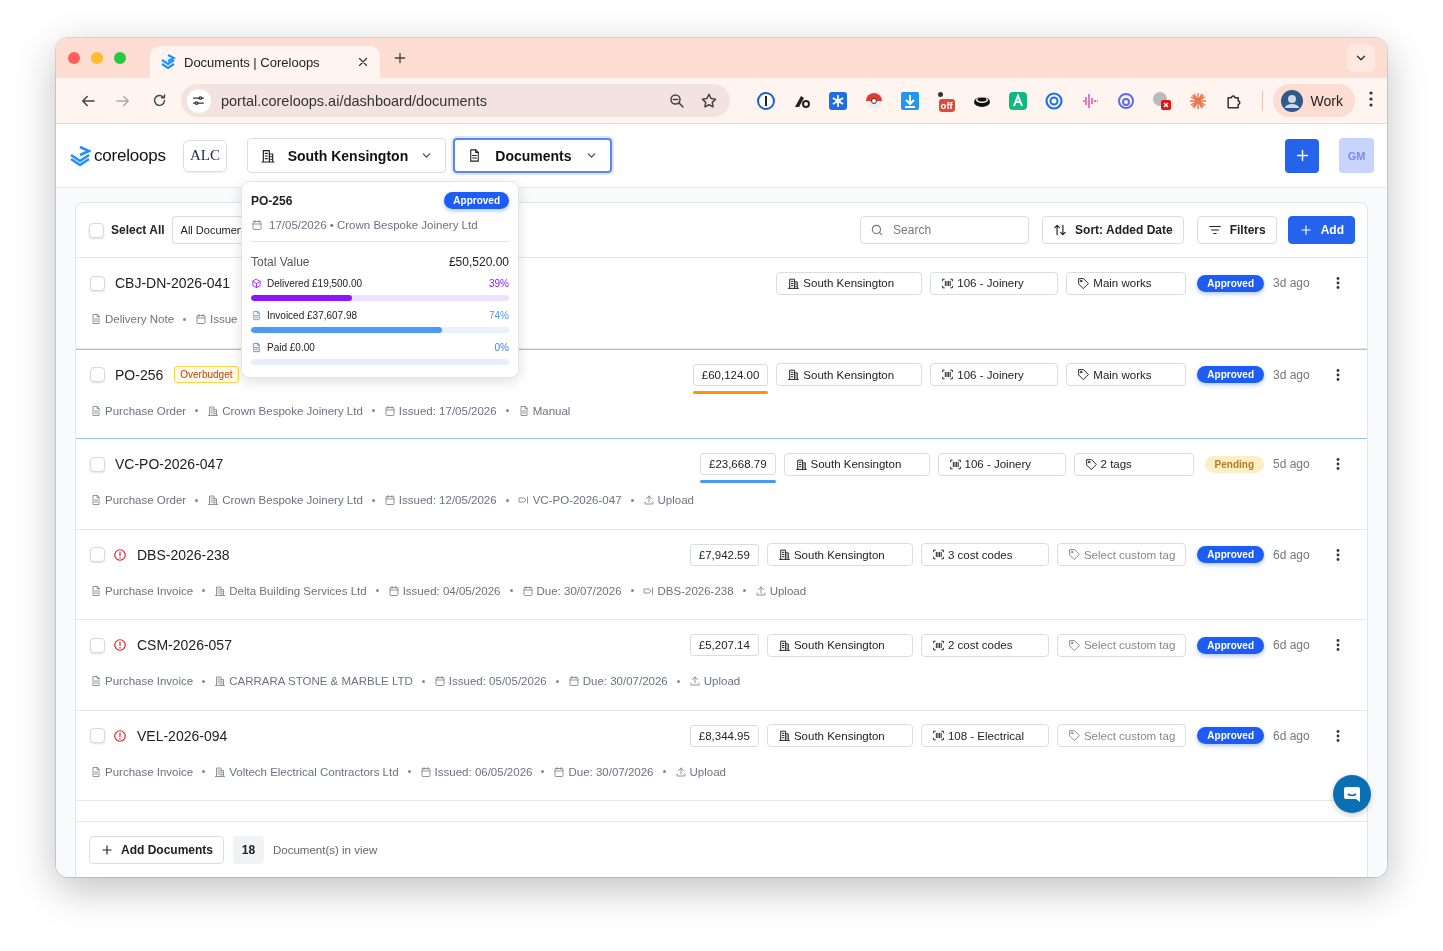 The image size is (1443, 951). What do you see at coordinates (169, 464) in the screenshot?
I see `document-id: VC-PO-2026-047` at bounding box center [169, 464].